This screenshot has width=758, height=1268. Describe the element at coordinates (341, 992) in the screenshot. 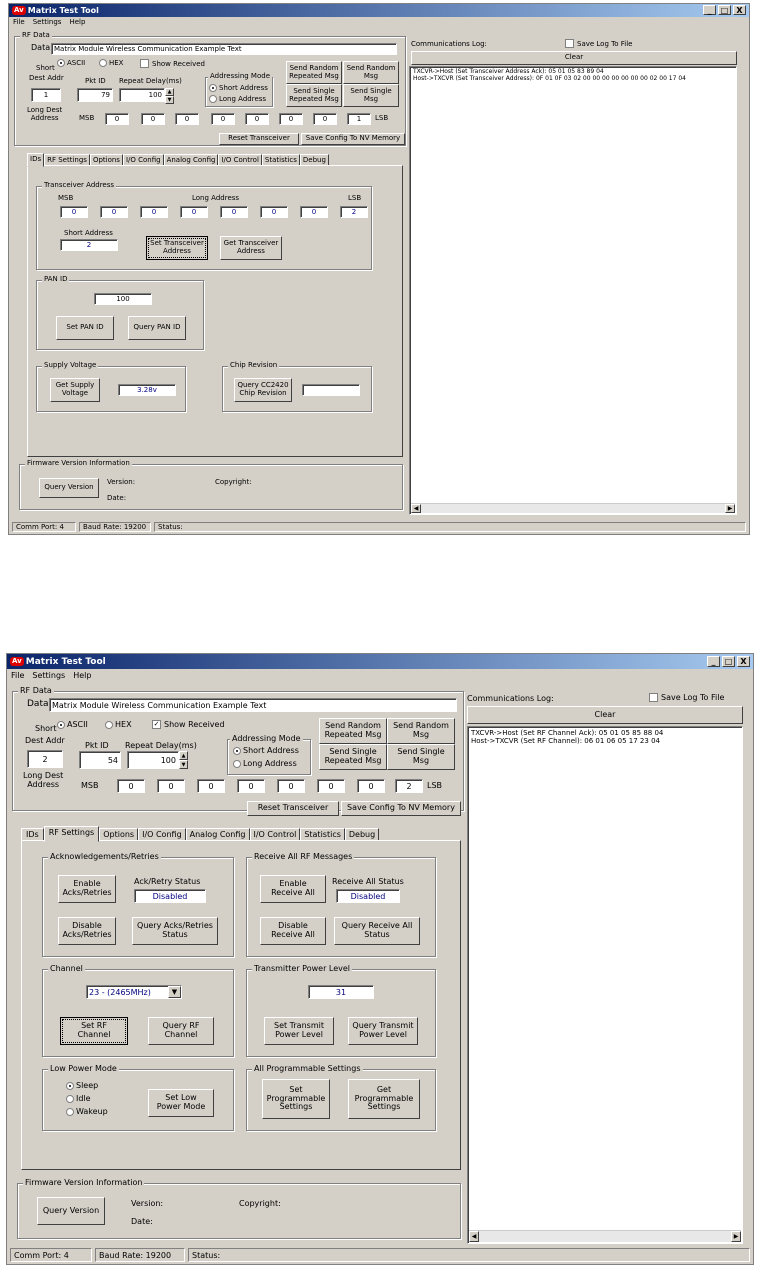

I see `power-level-value: 31` at that location.